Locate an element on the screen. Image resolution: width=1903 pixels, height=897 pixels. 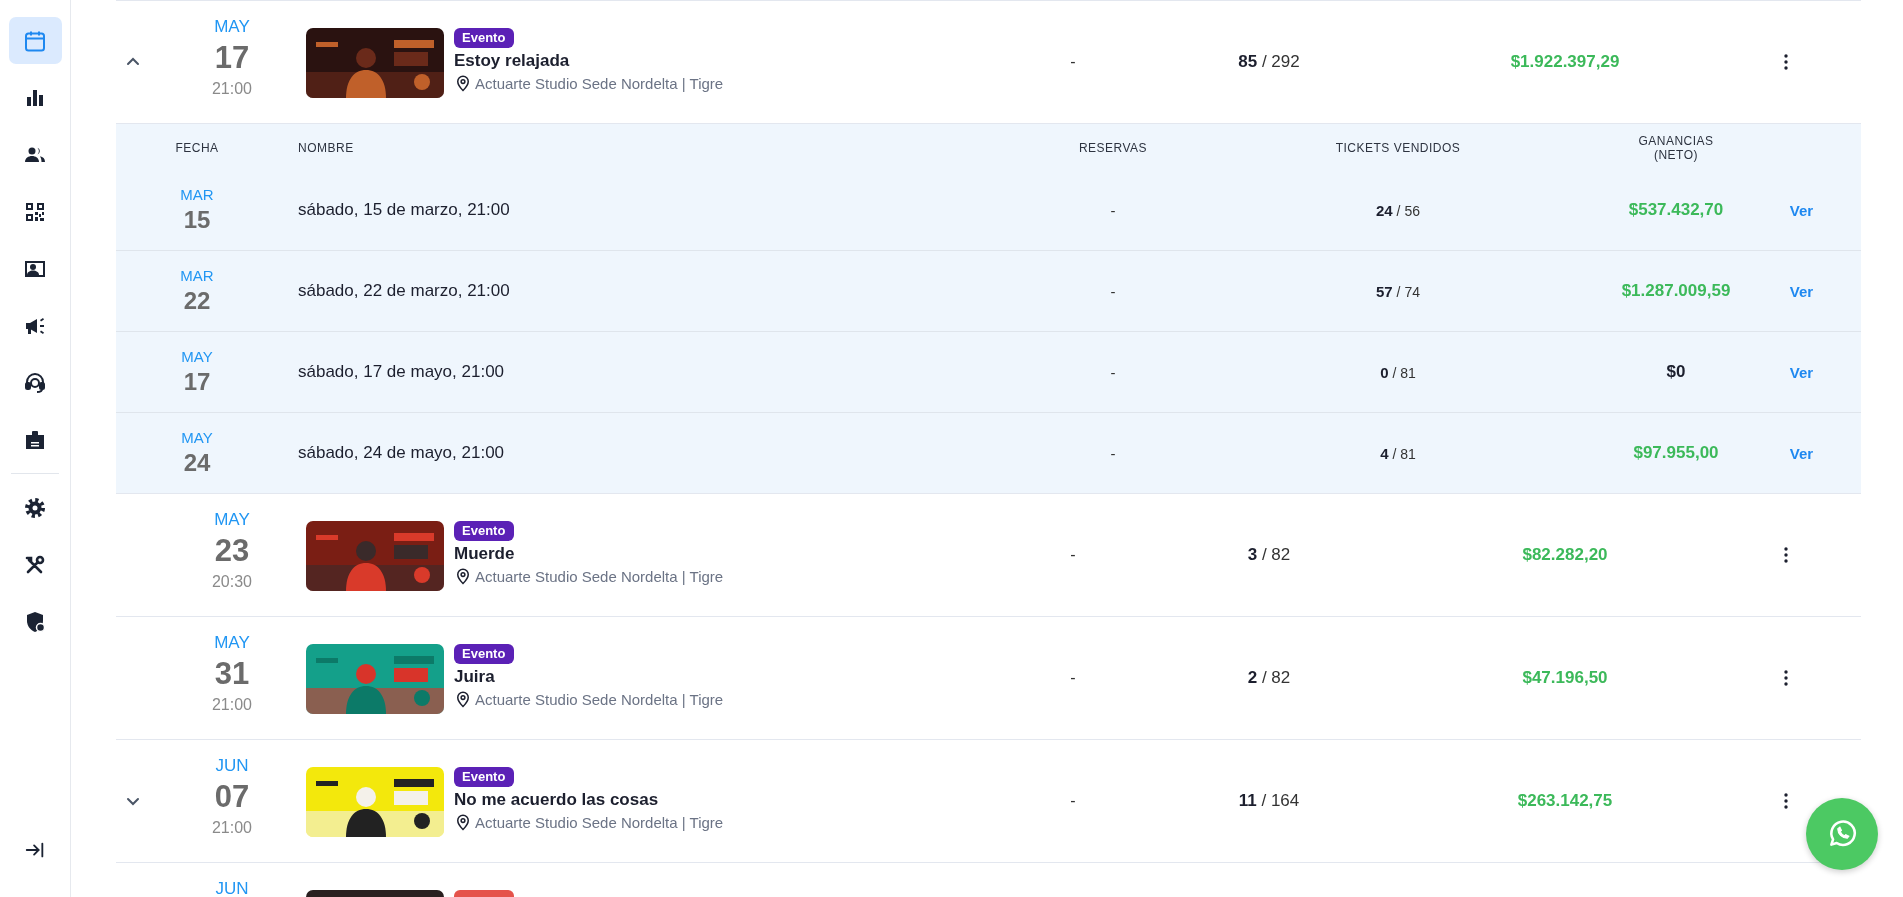
column-header: RESERVAS is located at coordinates (1113, 148).